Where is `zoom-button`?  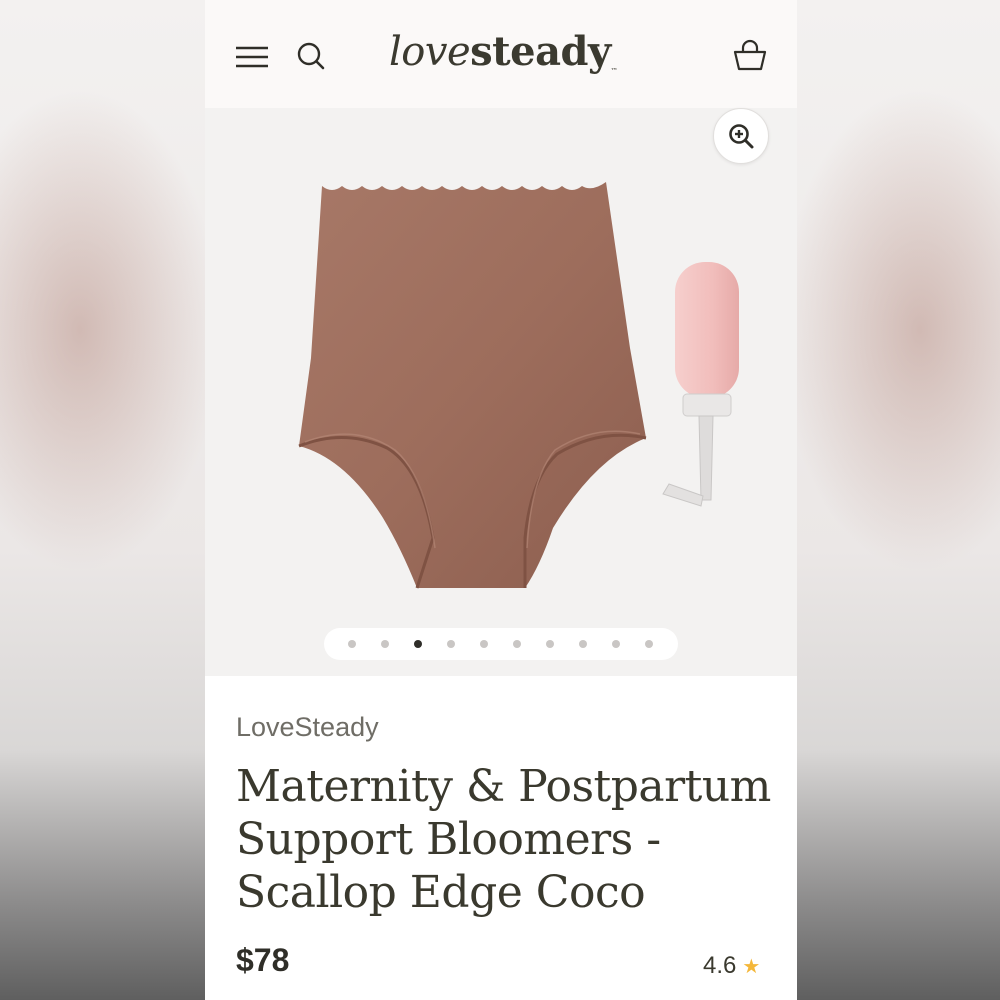 zoom-button is located at coordinates (741, 136).